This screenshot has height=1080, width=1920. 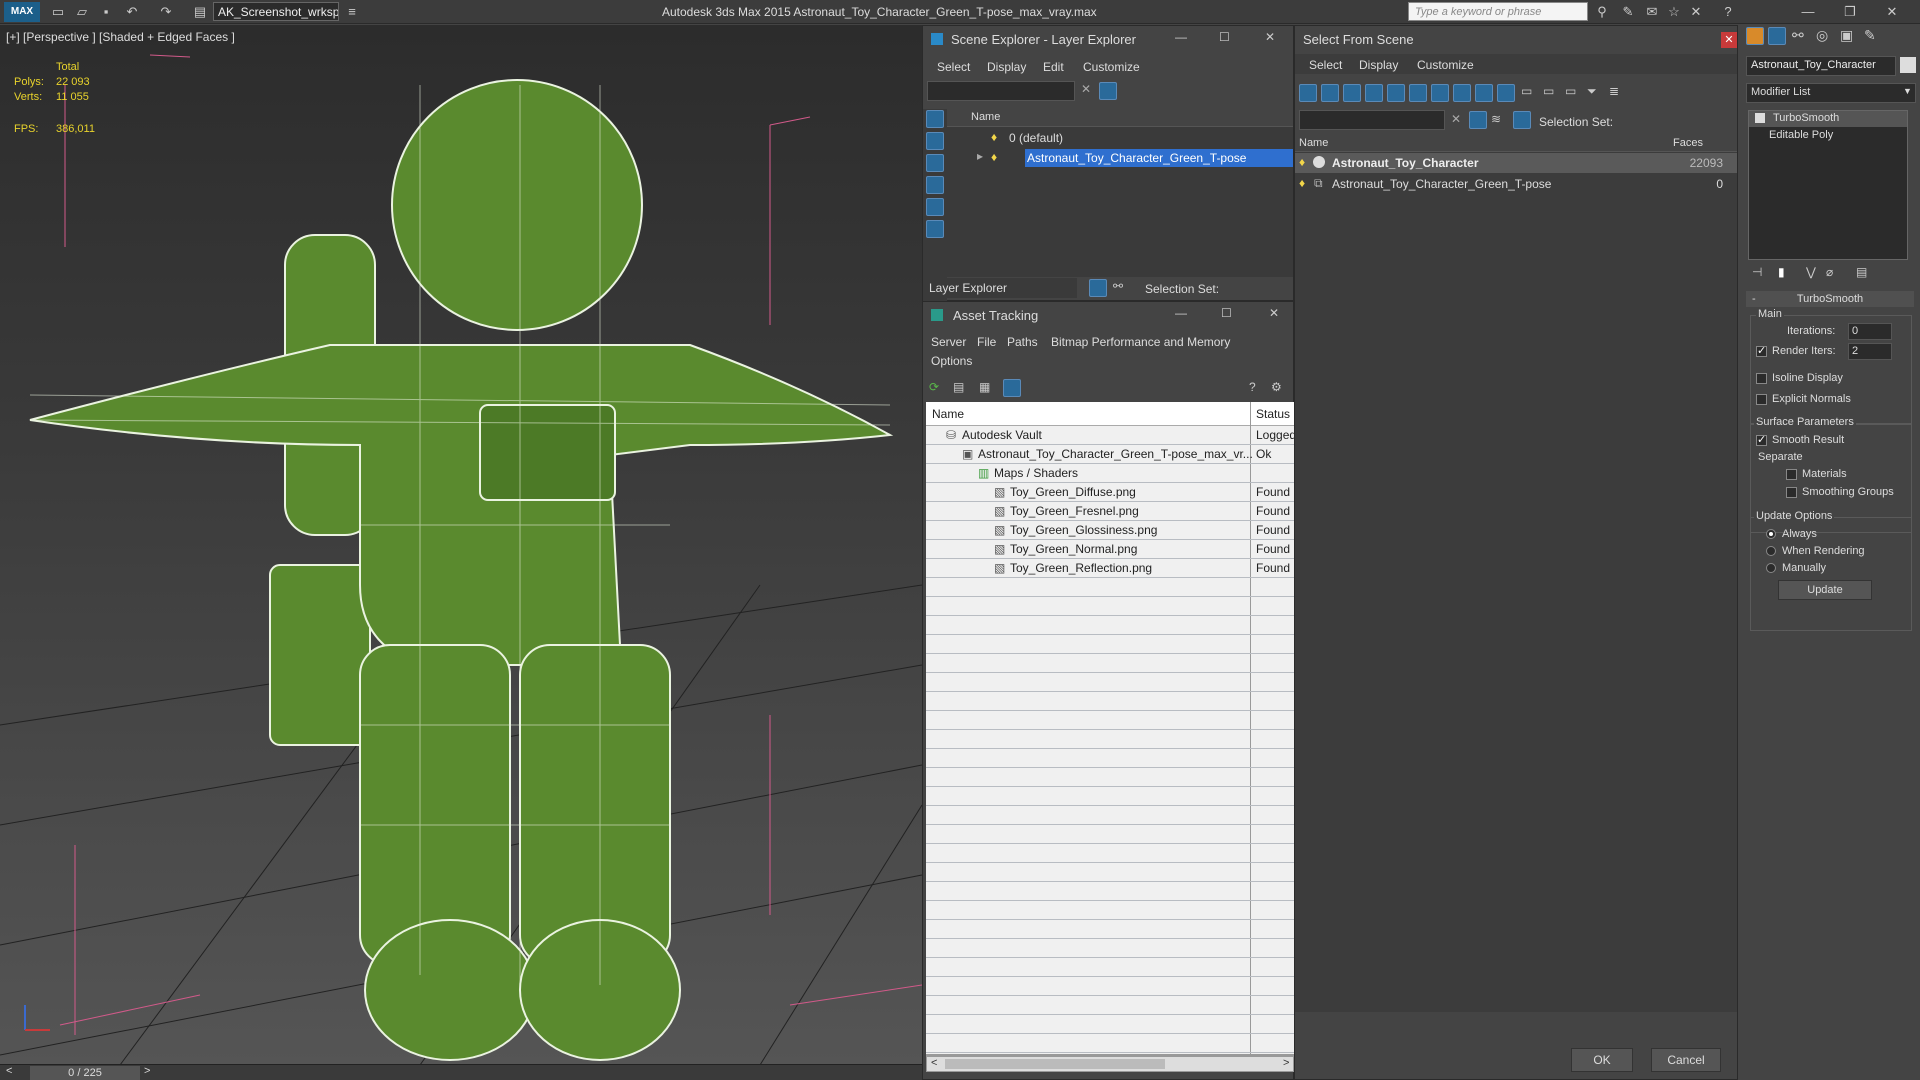 What do you see at coordinates (1771, 568) in the screenshot?
I see `manually-radio` at bounding box center [1771, 568].